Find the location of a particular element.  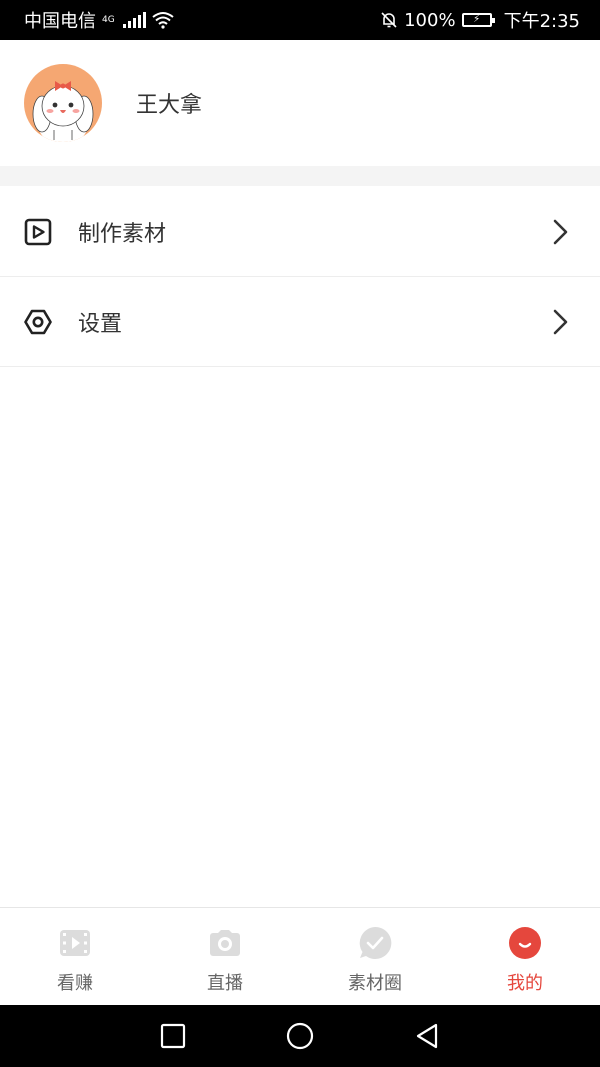

tab-label: 我的 is located at coordinates (525, 983).